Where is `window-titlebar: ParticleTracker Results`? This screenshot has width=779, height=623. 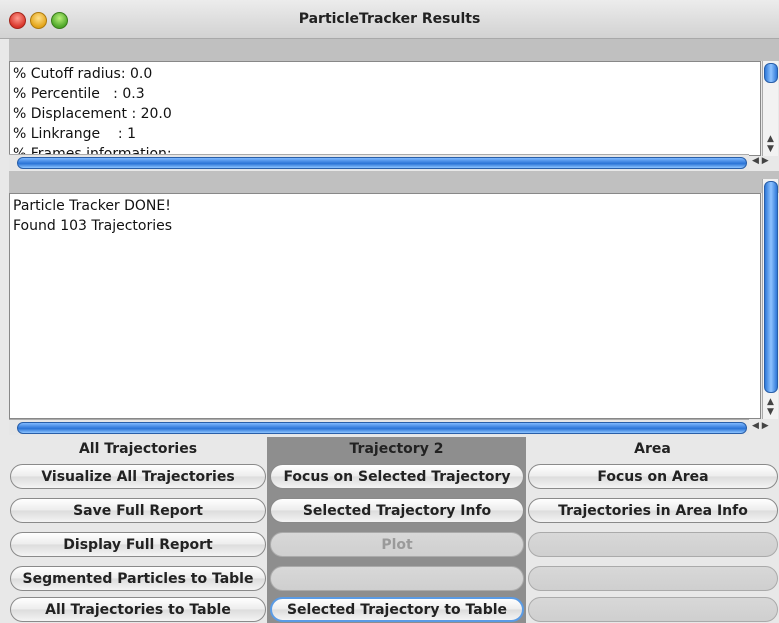 window-titlebar: ParticleTracker Results is located at coordinates (389, 19).